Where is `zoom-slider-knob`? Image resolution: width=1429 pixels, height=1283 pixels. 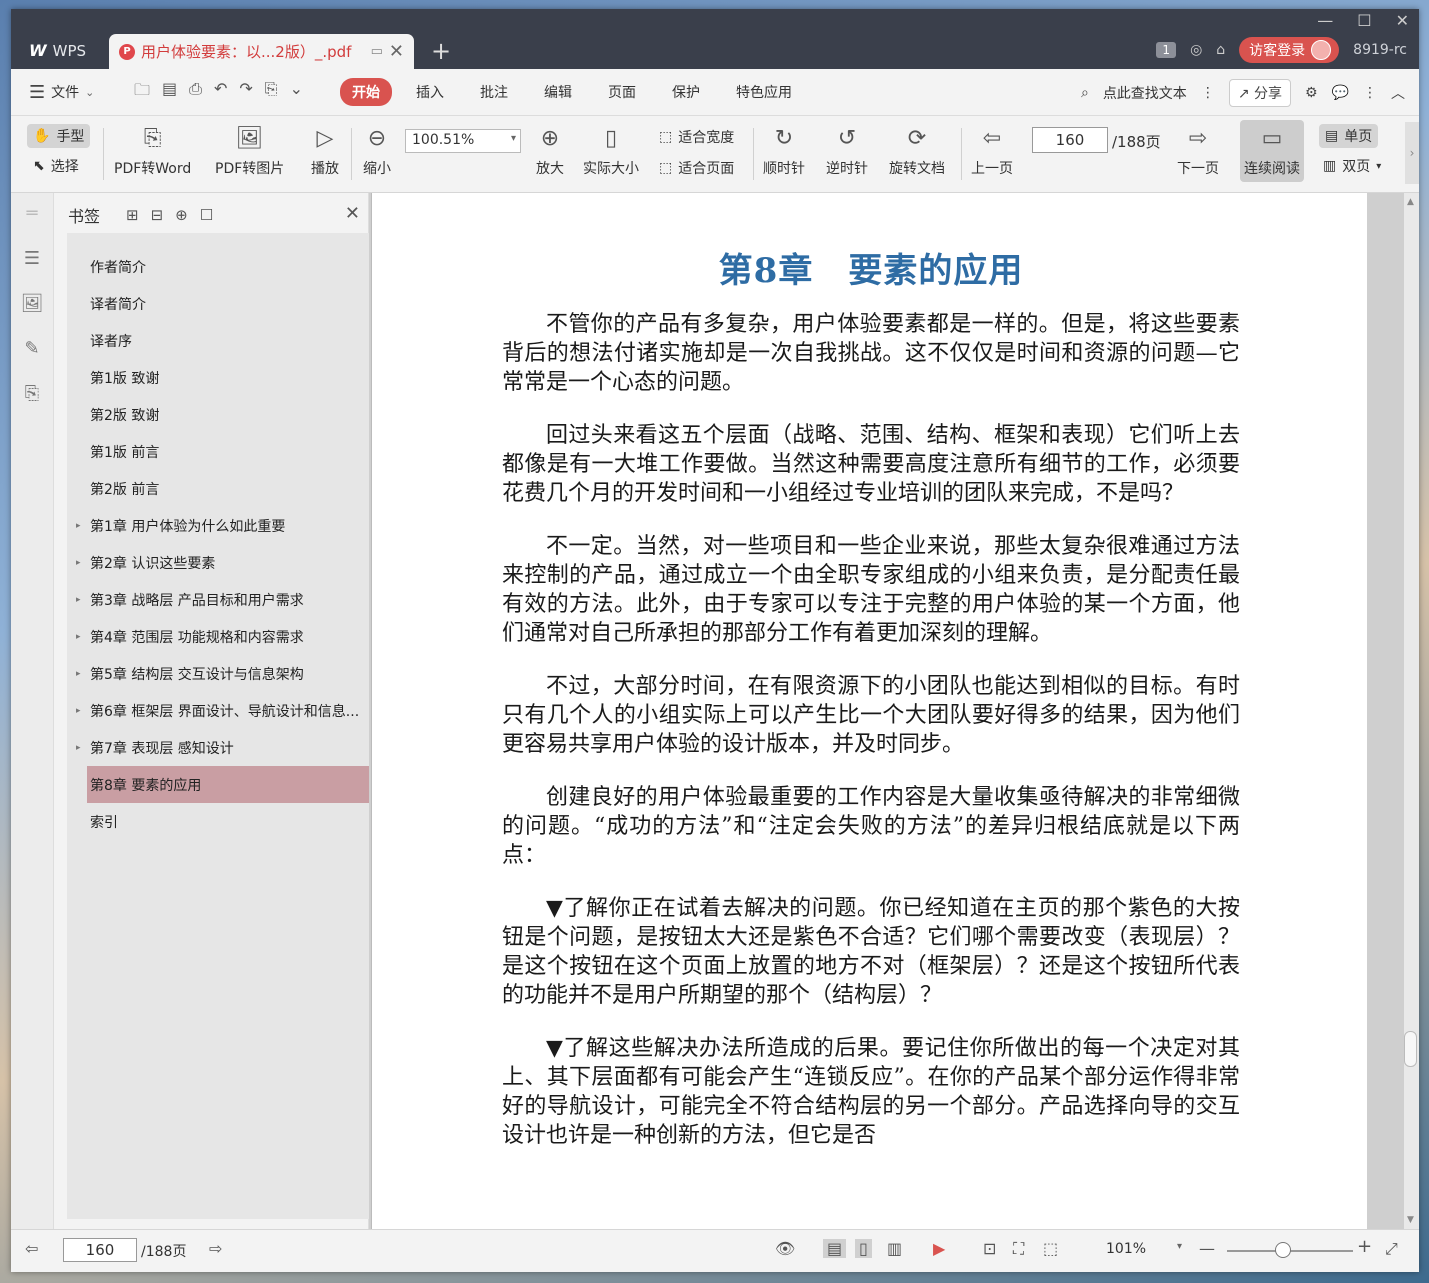
zoom-slider-knob is located at coordinates (1283, 1250).